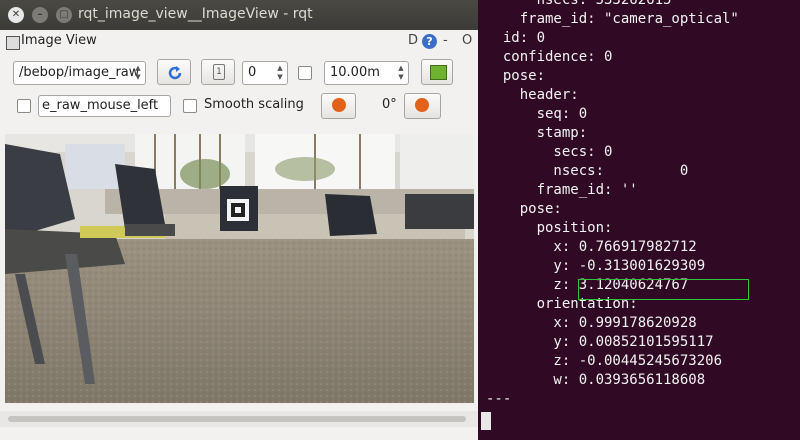  Describe the element at coordinates (389, 104) in the screenshot. I see `rotation-angle: 0°` at that location.